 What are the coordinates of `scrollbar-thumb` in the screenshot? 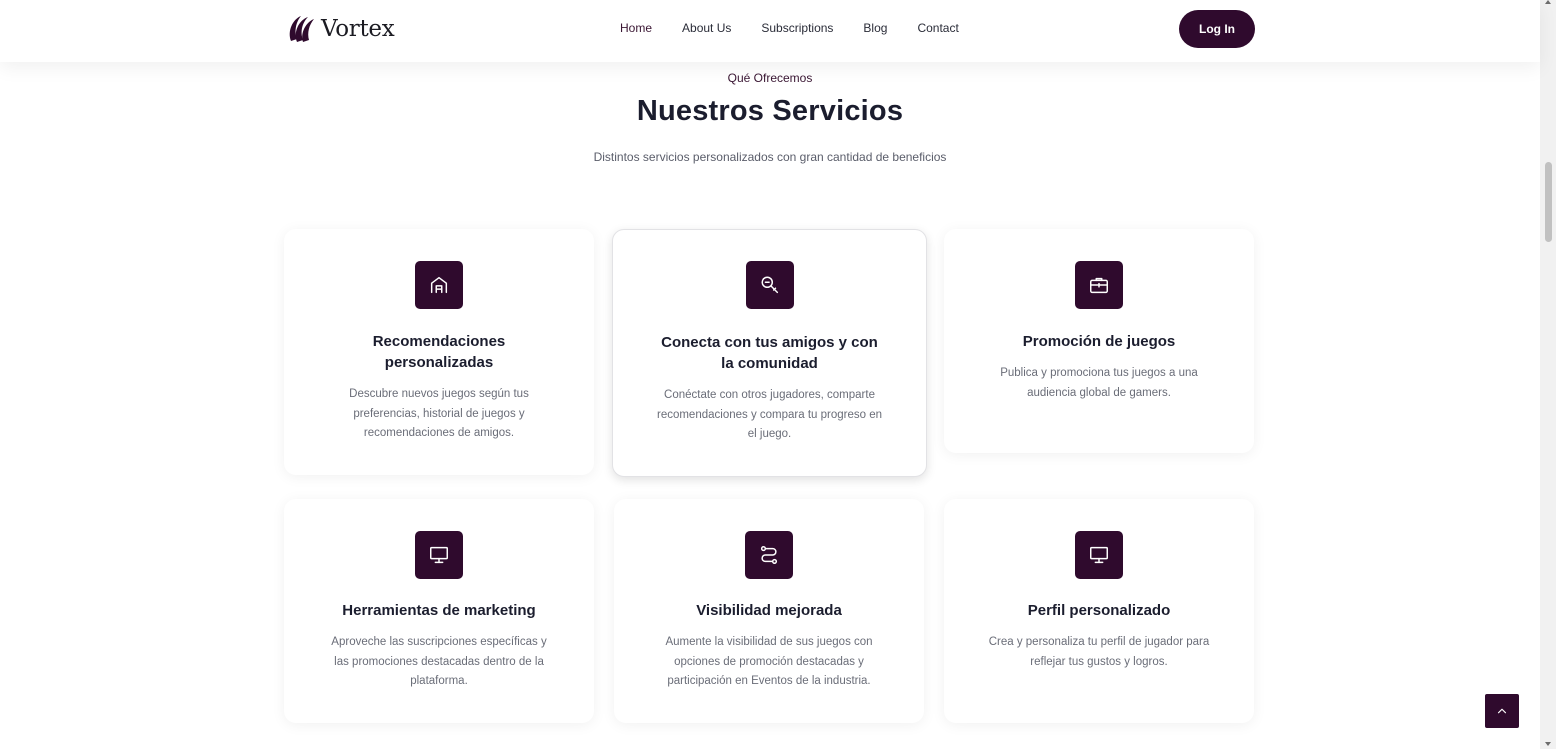 It's located at (1548, 202).